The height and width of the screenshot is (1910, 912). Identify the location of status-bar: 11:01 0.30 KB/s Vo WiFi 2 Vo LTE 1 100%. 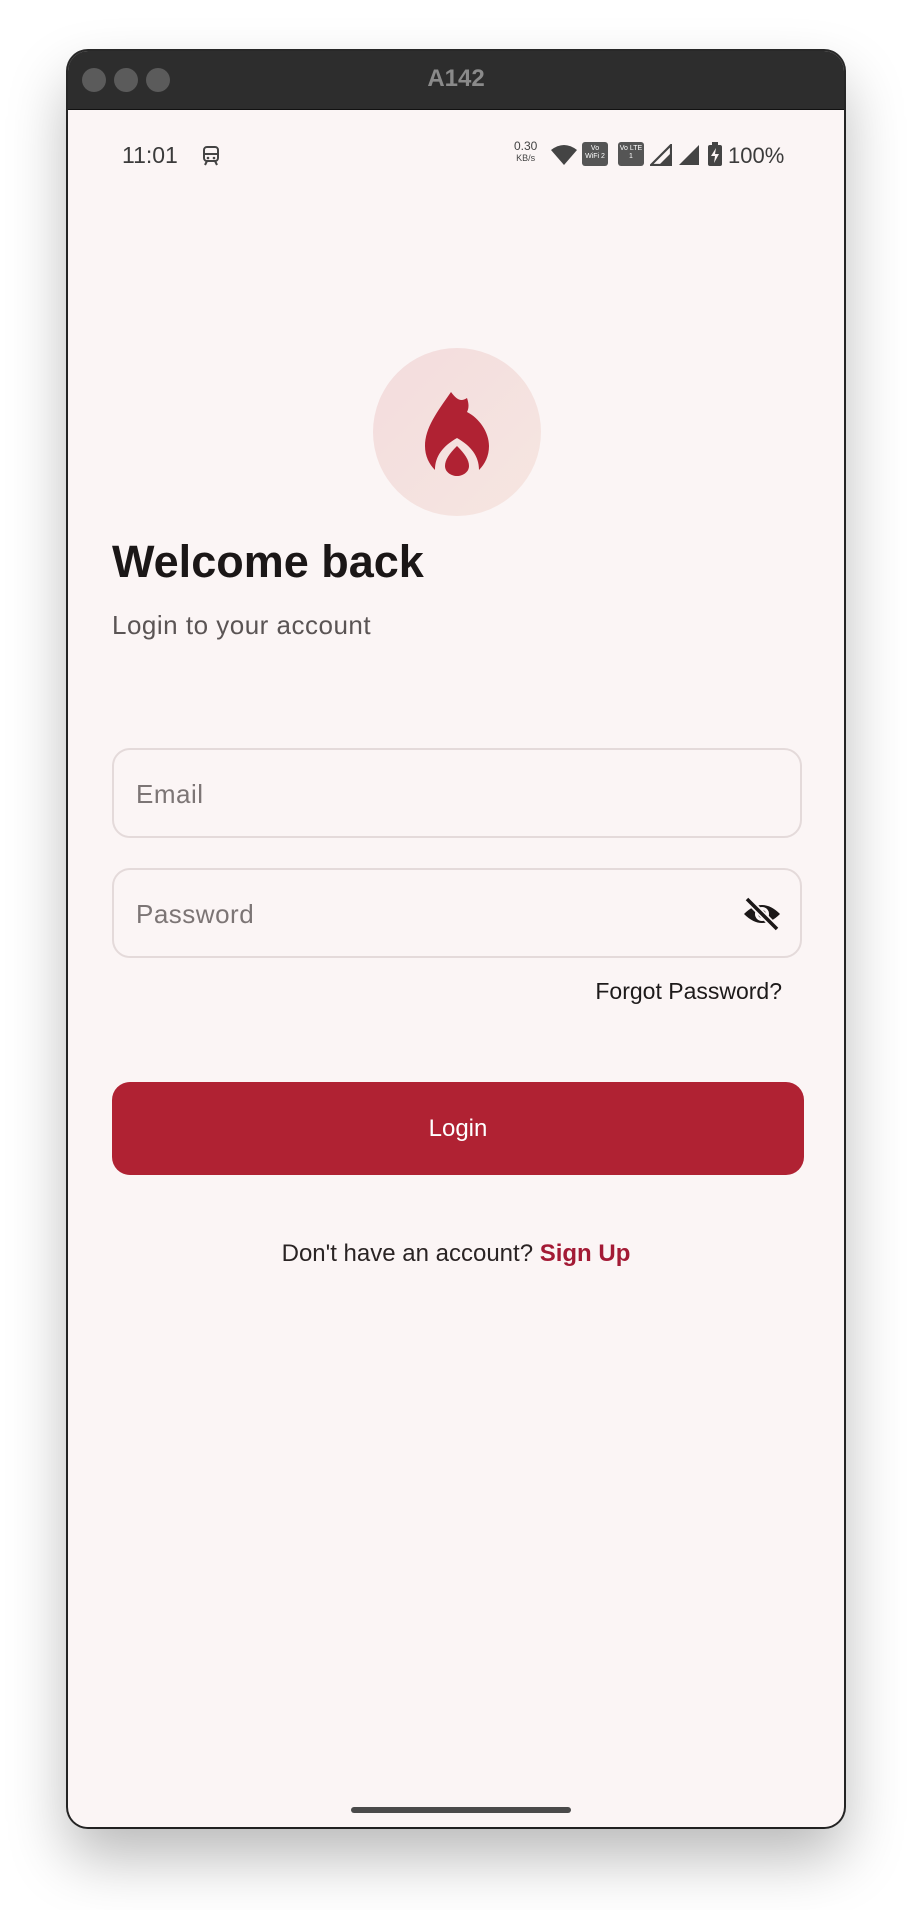
(456, 156).